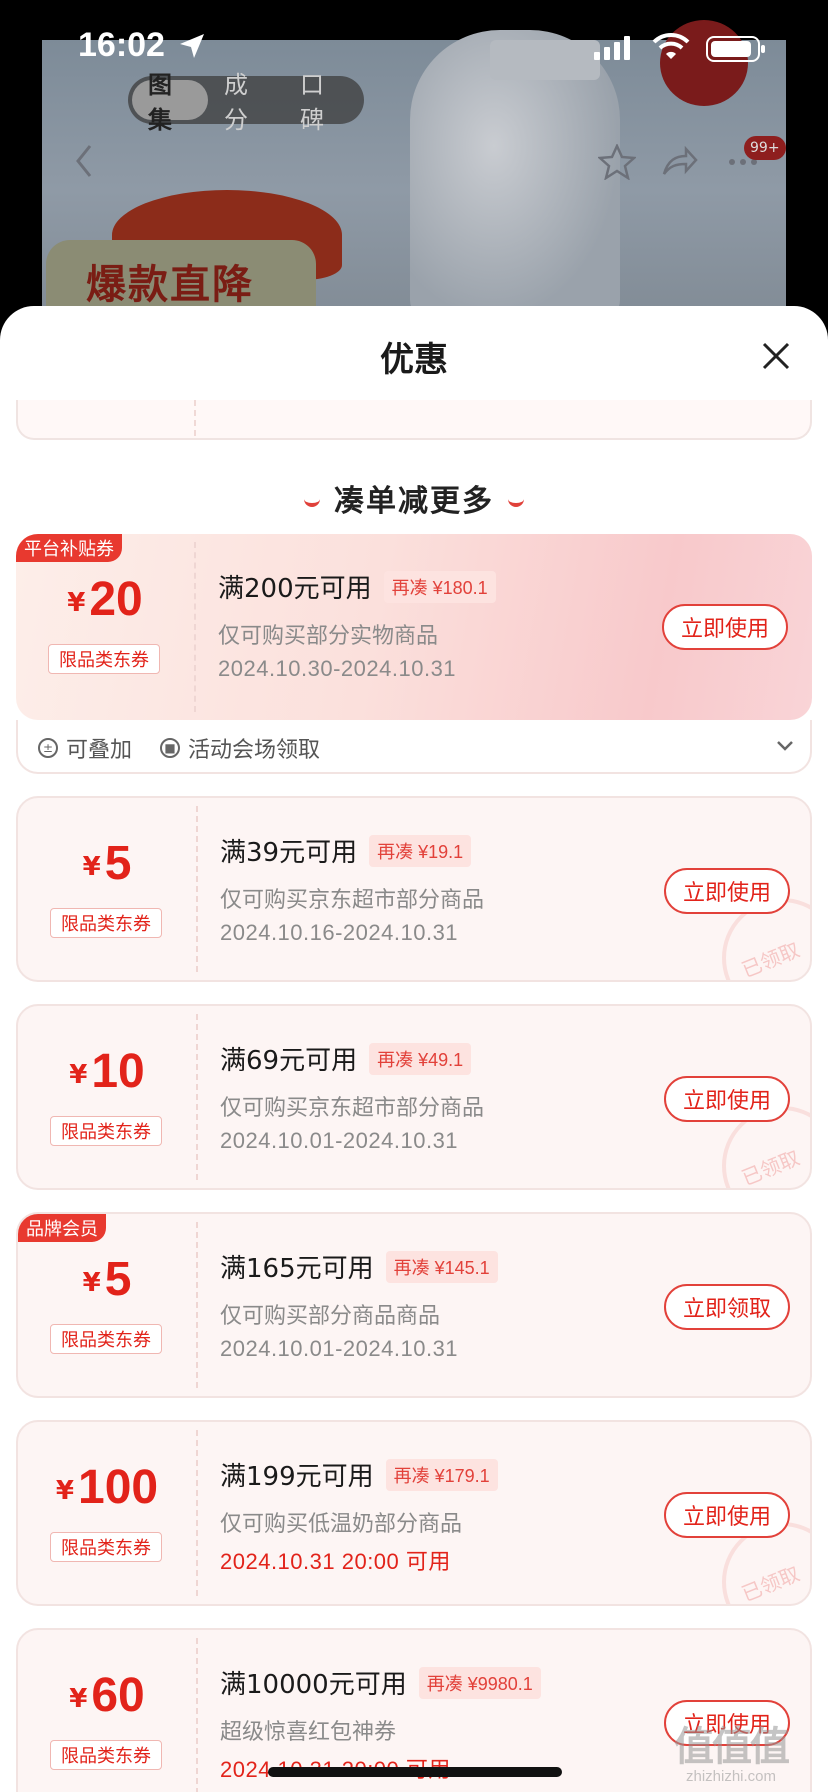 The height and width of the screenshot is (1792, 828). I want to click on claim-now-button: 立即领取, so click(727, 1307).